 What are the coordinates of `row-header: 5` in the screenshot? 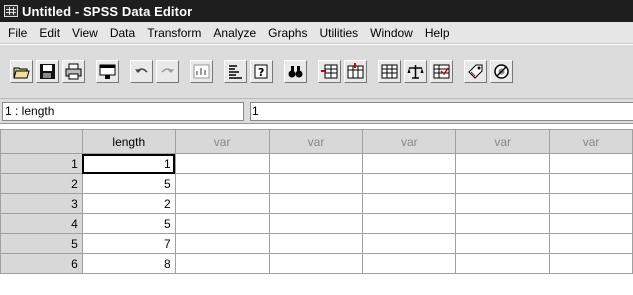 It's located at (41, 243).